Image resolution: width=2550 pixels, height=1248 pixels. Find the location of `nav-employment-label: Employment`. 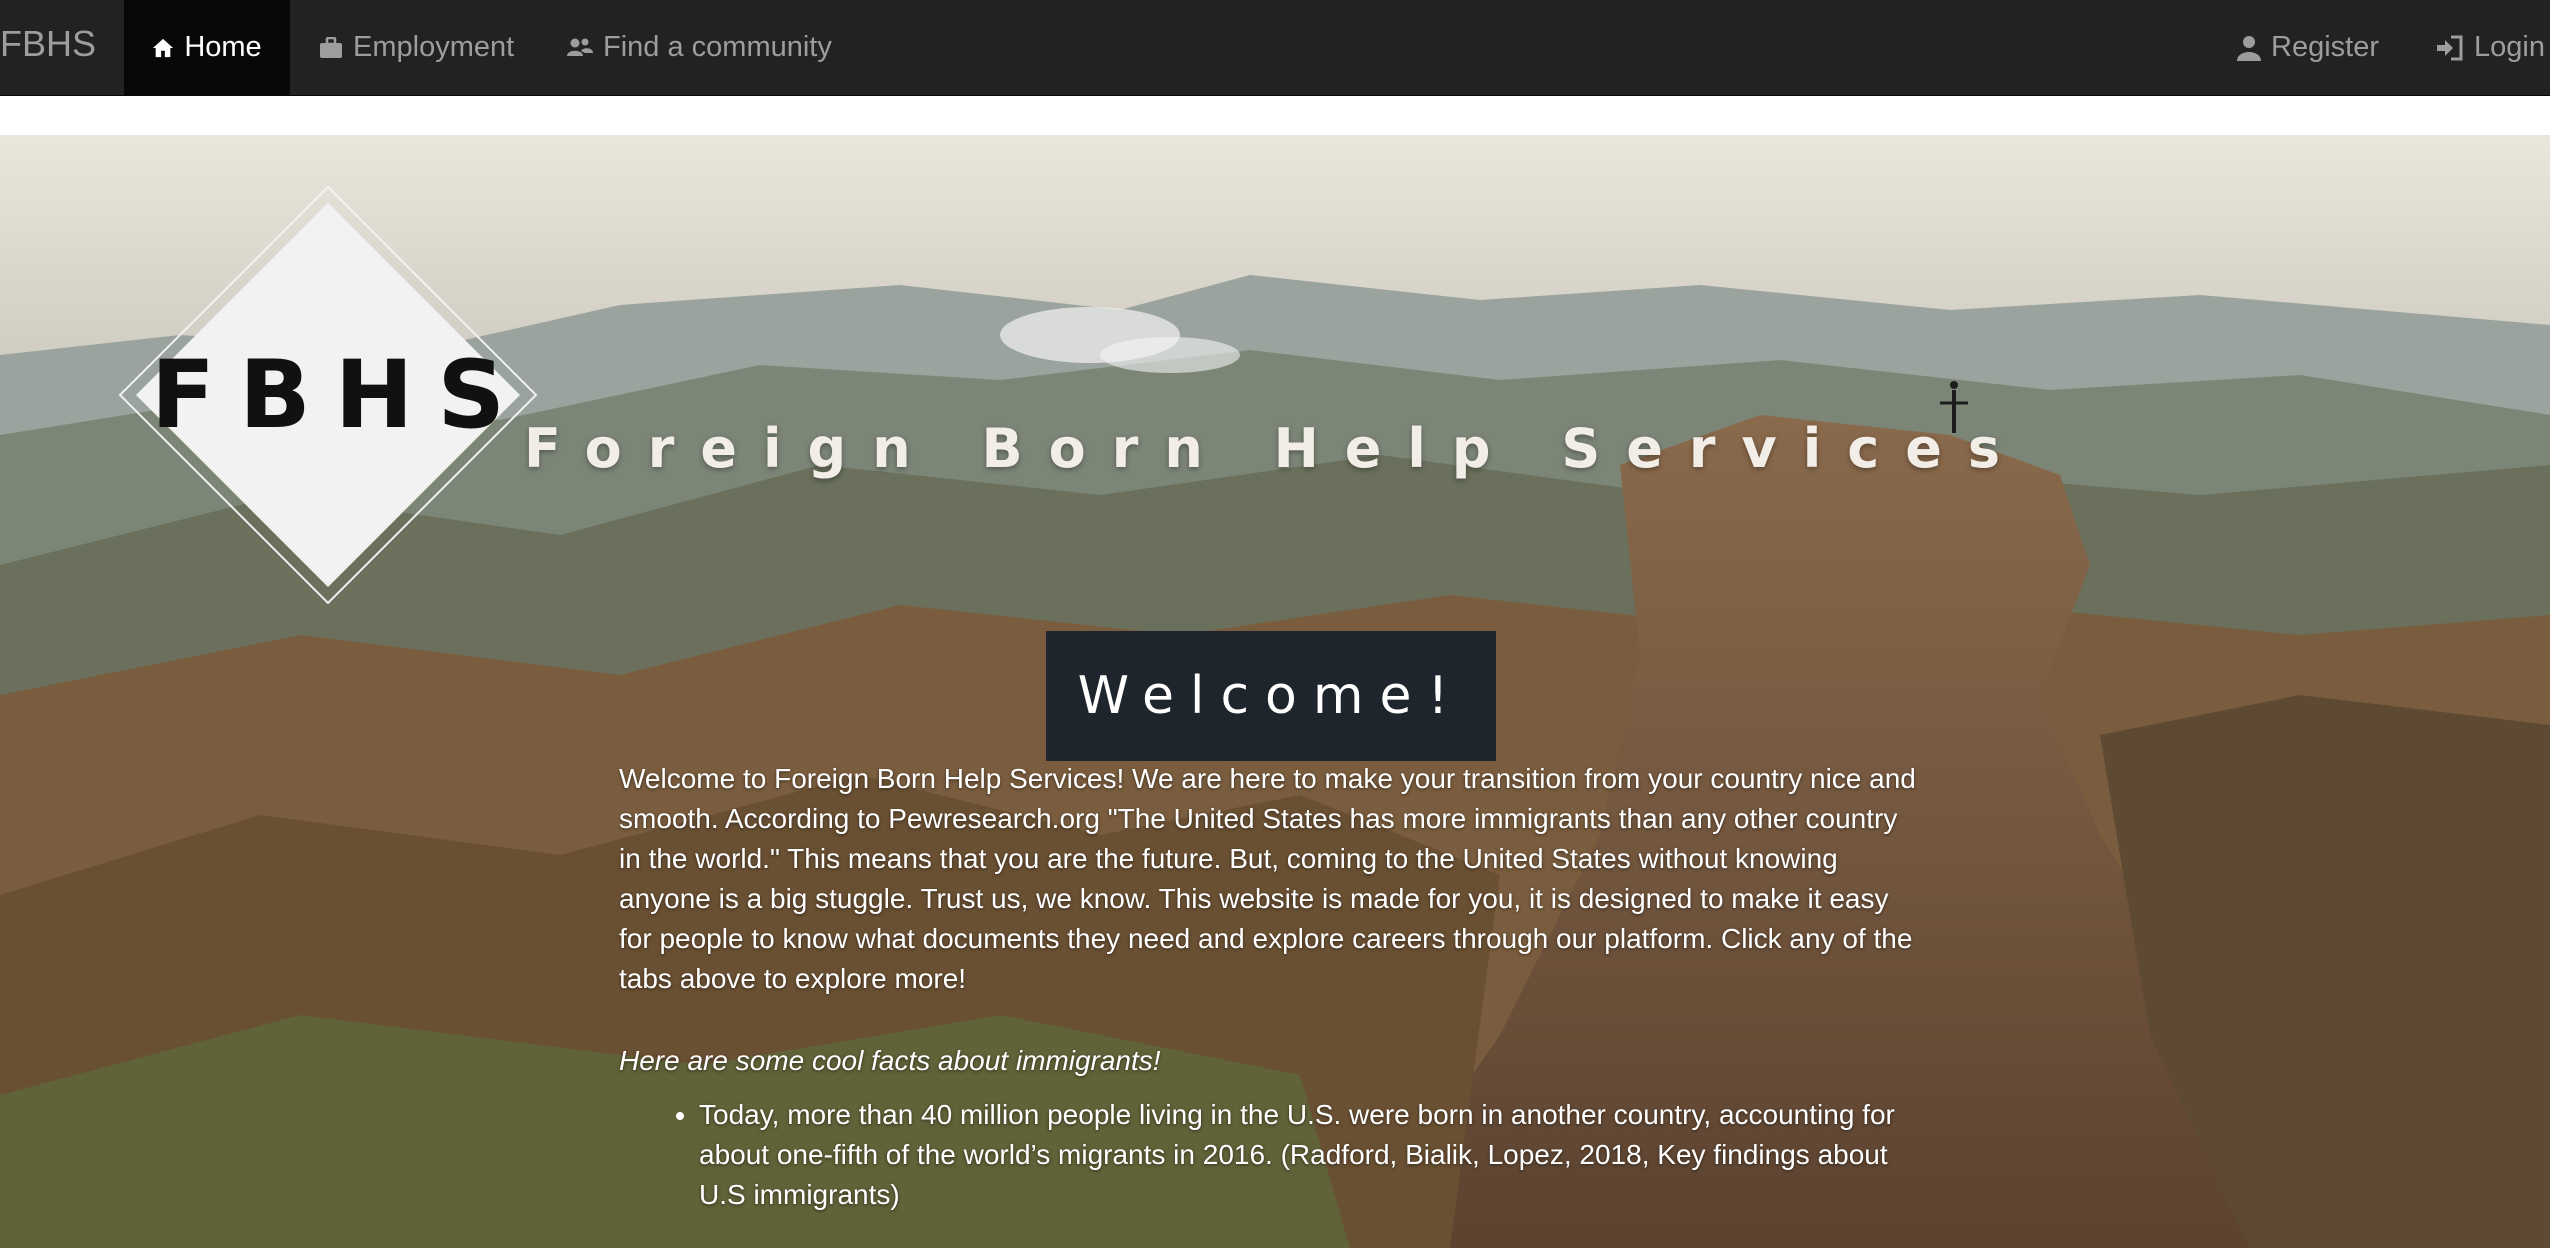

nav-employment-label: Employment is located at coordinates (434, 47).